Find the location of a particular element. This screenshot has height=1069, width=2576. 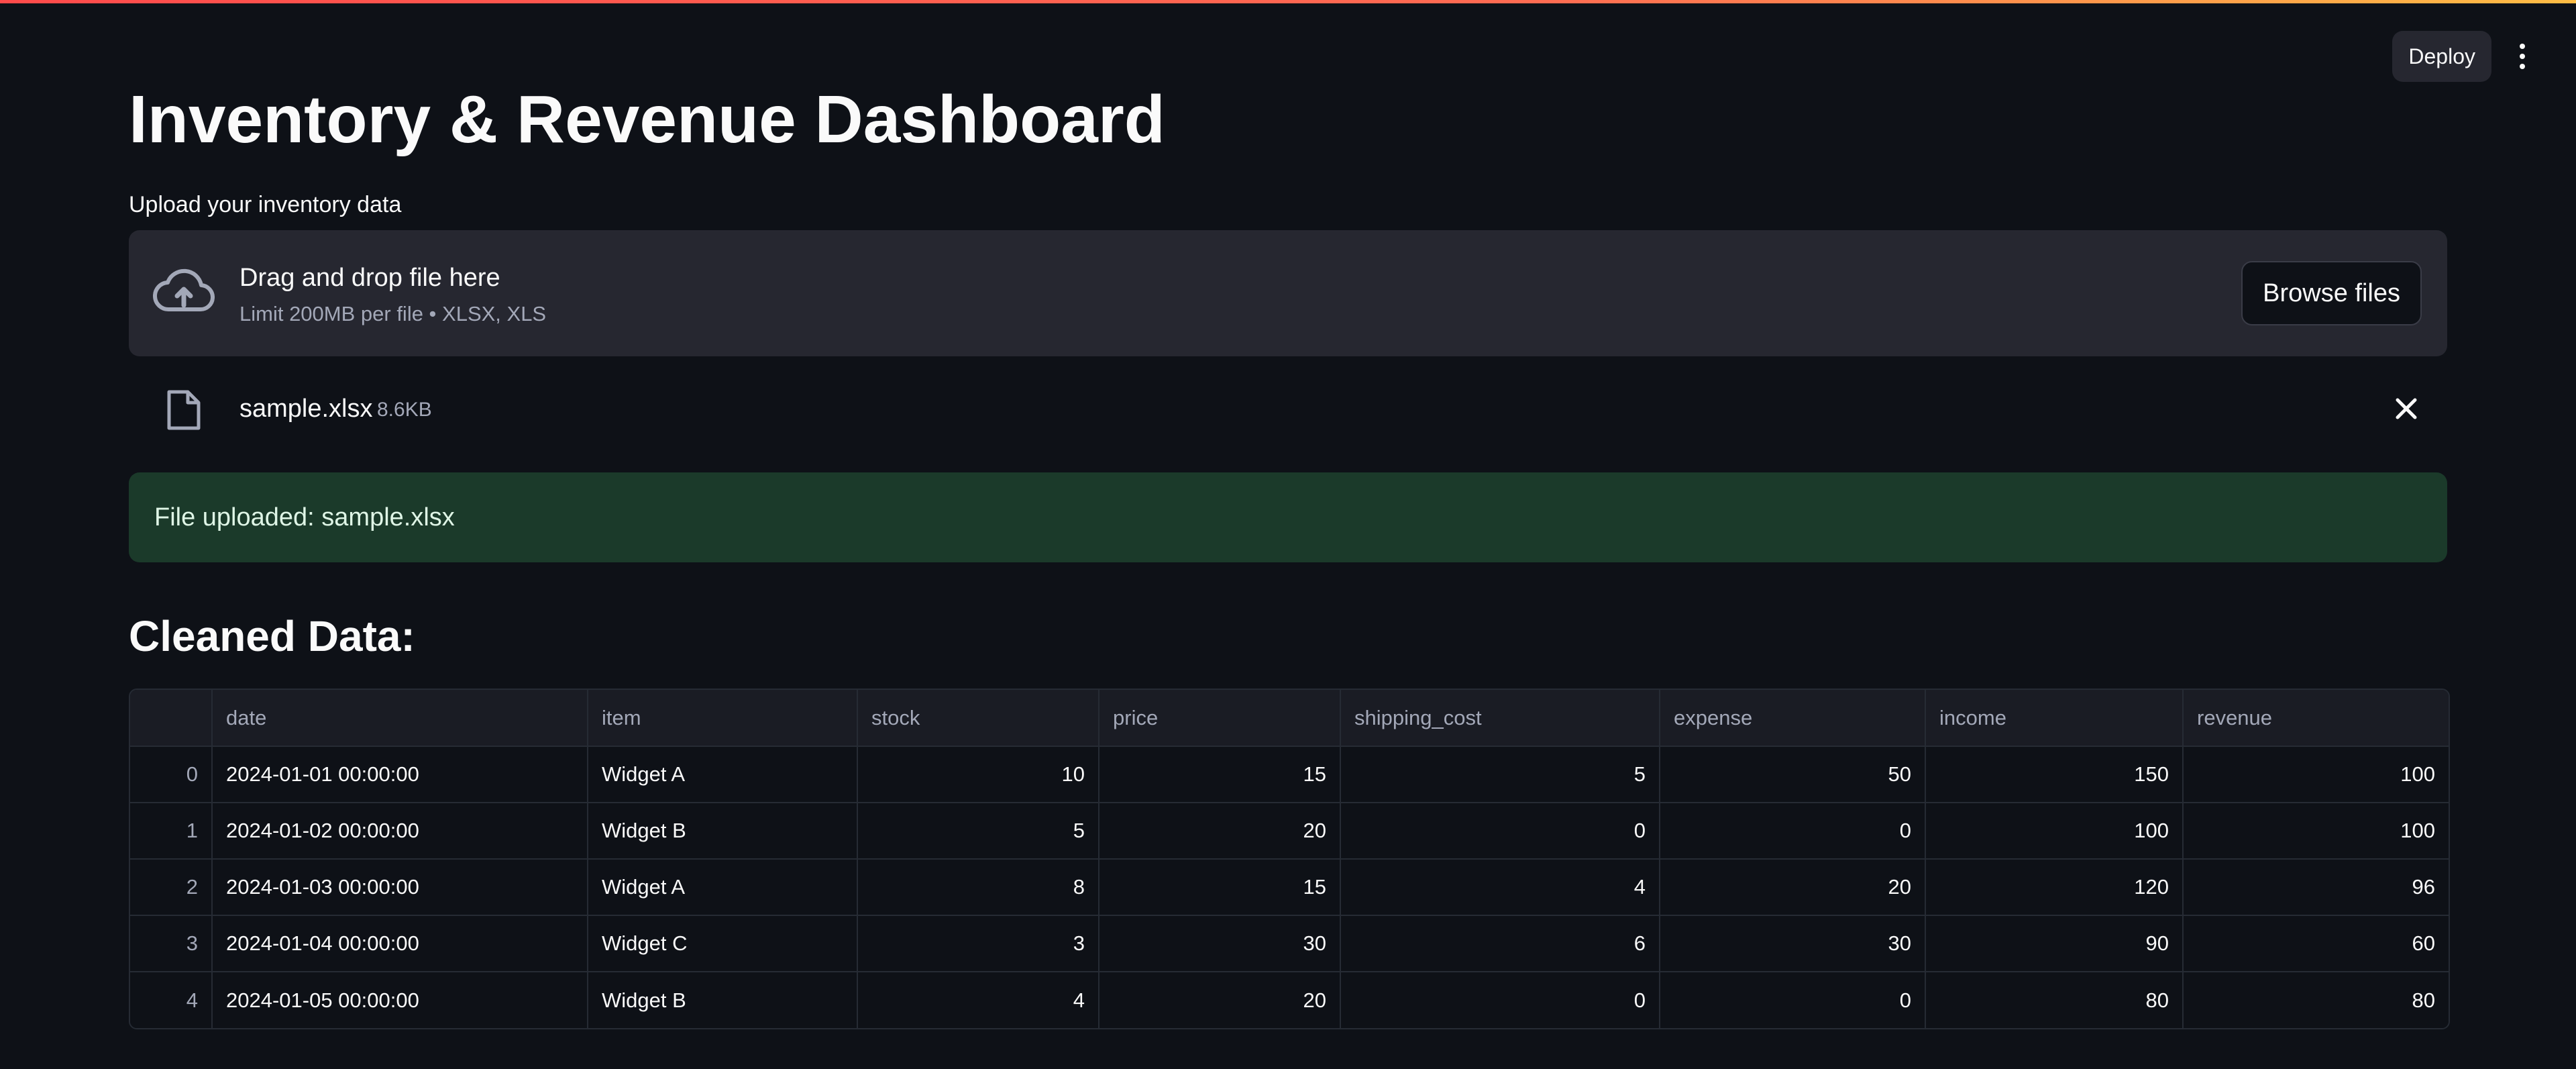

kebab-menu-icon is located at coordinates (2522, 57).